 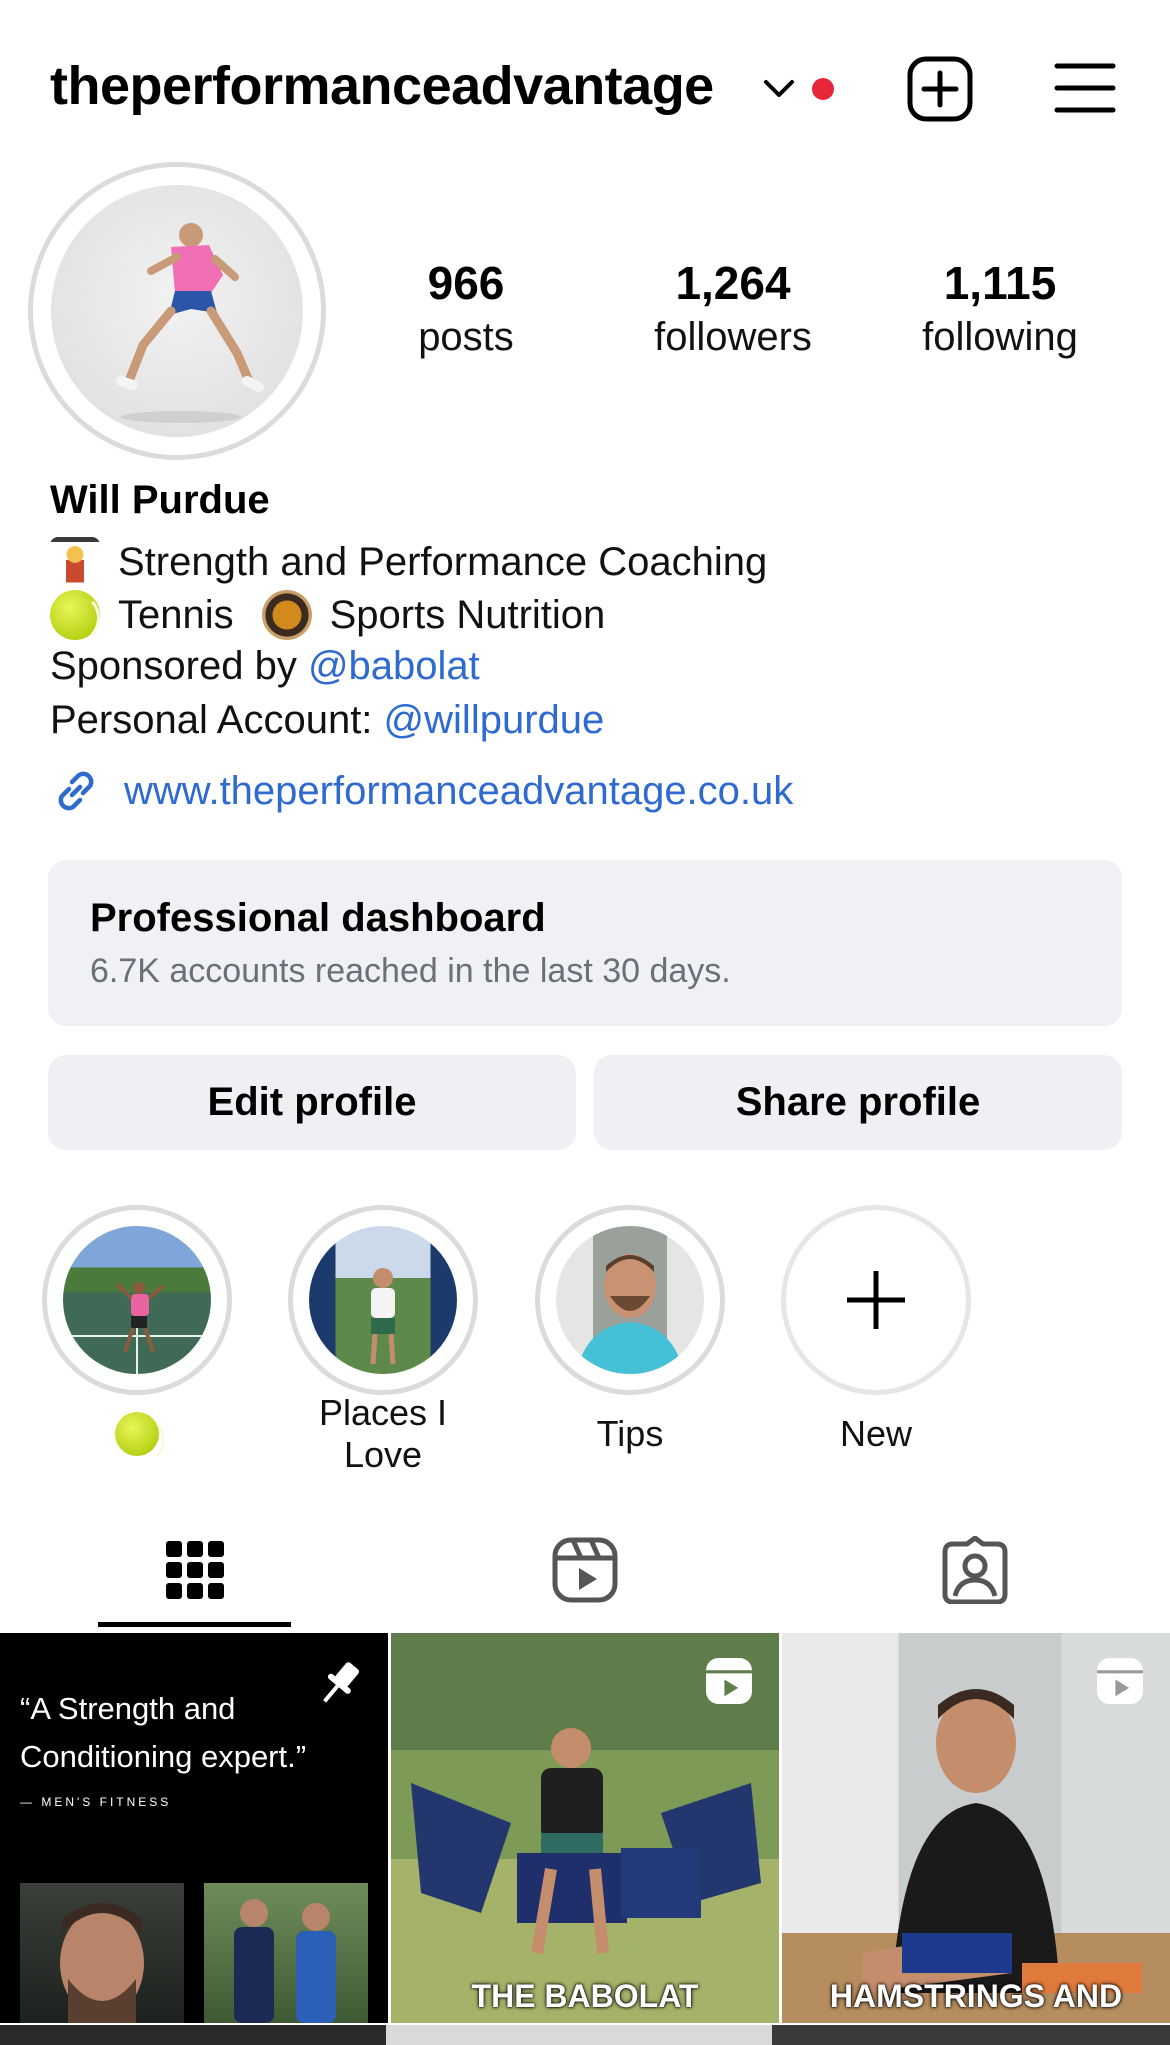 I want to click on post-quote-source: — MEN'S FITNESS, so click(x=96, y=1802).